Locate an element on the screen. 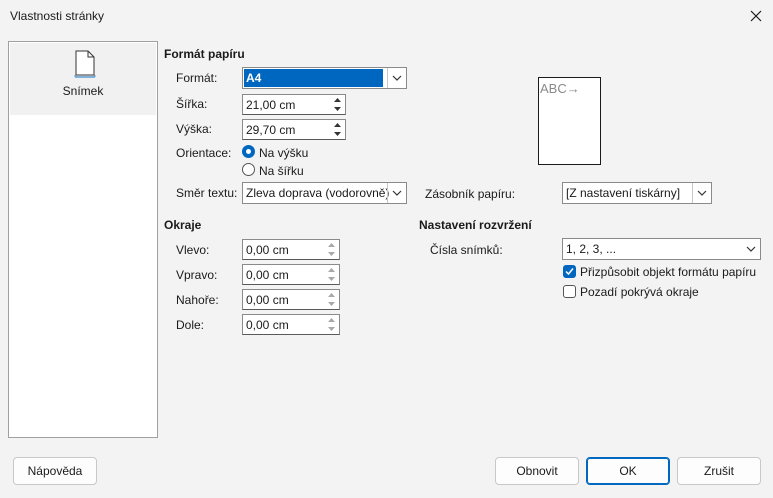 This screenshot has height=498, width=773. text-direction-dropdown-button is located at coordinates (396, 193).